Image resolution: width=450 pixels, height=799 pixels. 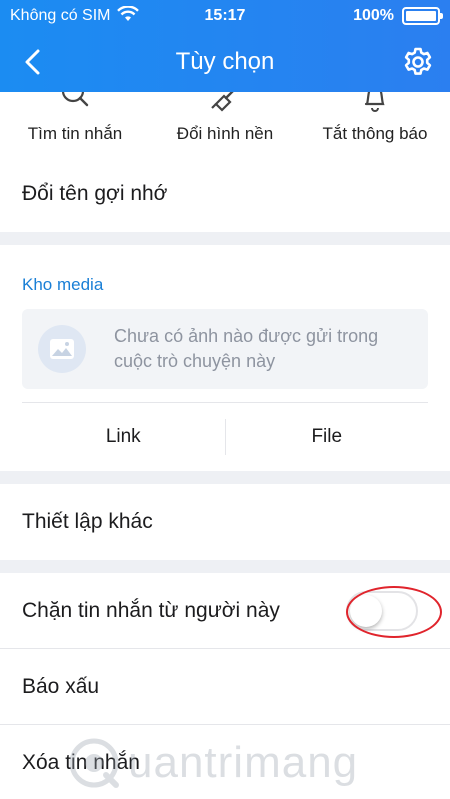 I want to click on nav-bar: Tùy chọn, so click(x=225, y=62).